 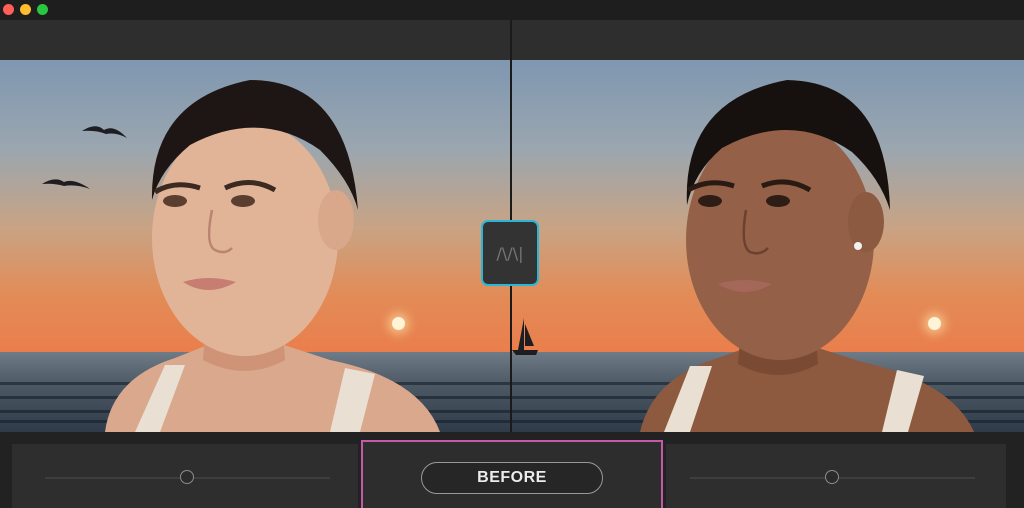 I want to click on before-toggle-button: BEFORE, so click(x=512, y=478).